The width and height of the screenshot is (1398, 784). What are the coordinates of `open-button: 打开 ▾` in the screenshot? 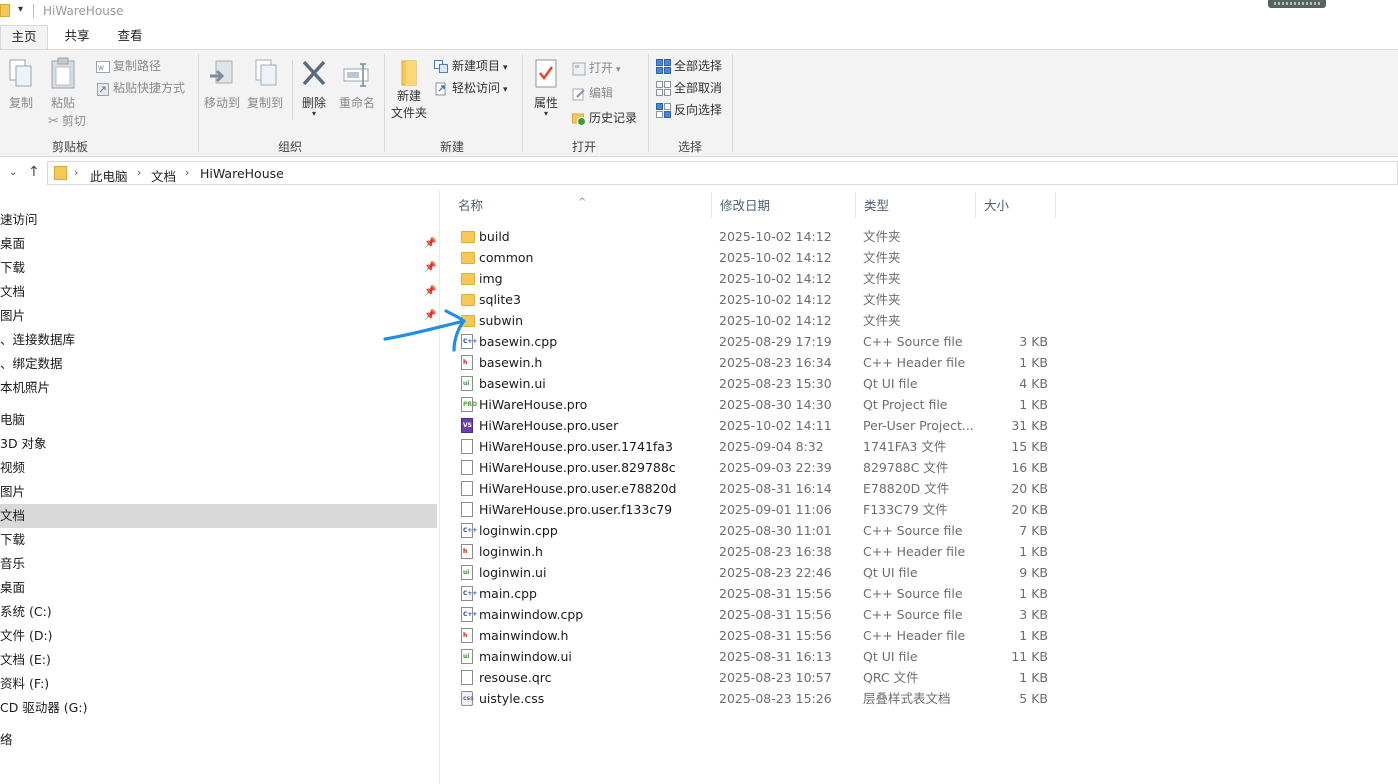 It's located at (596, 67).